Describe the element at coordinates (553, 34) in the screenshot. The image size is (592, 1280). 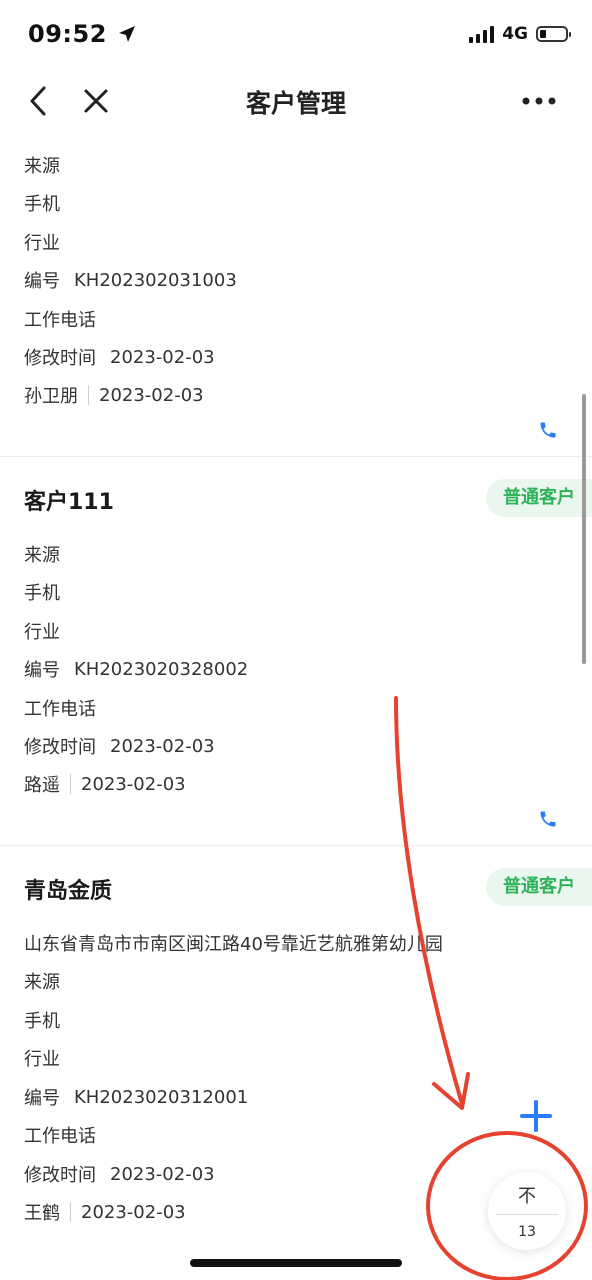
I see `battery-icon` at that location.